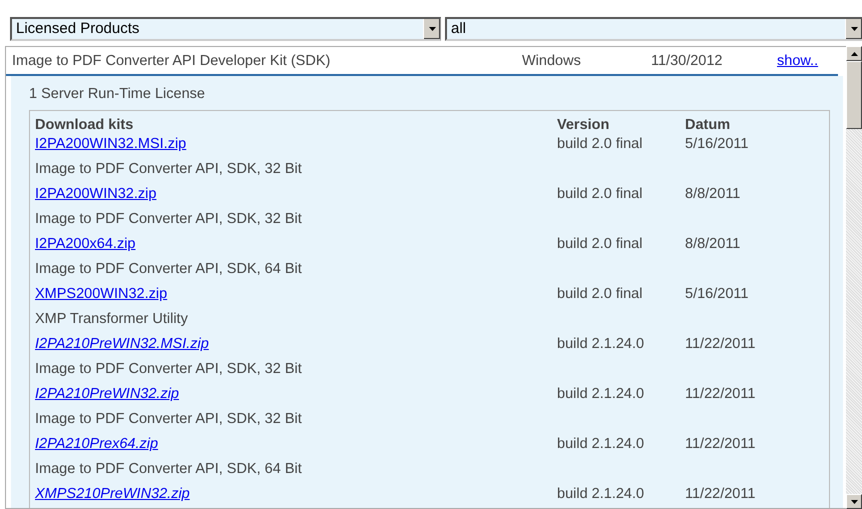 The width and height of the screenshot is (862, 509). I want to click on scroll-thumb, so click(854, 95).